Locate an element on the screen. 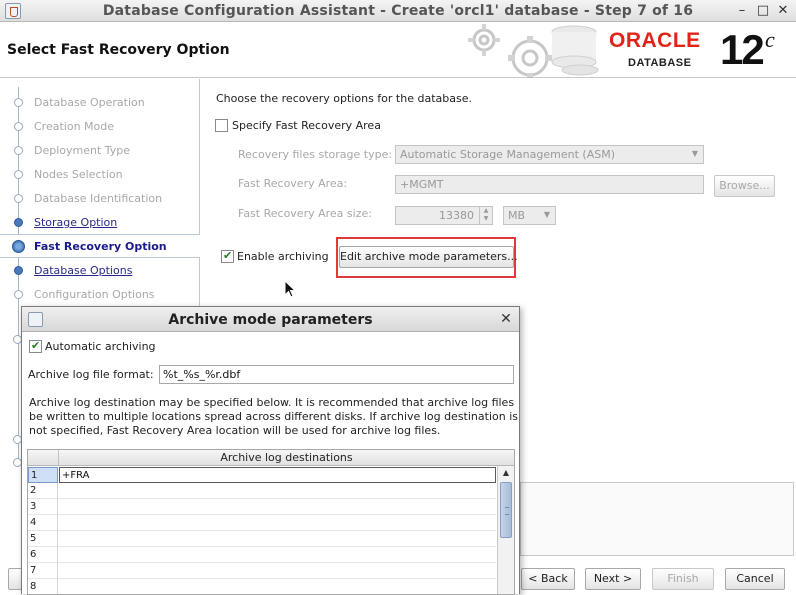  step-nodes-selection: Nodes Selection is located at coordinates (100, 175).